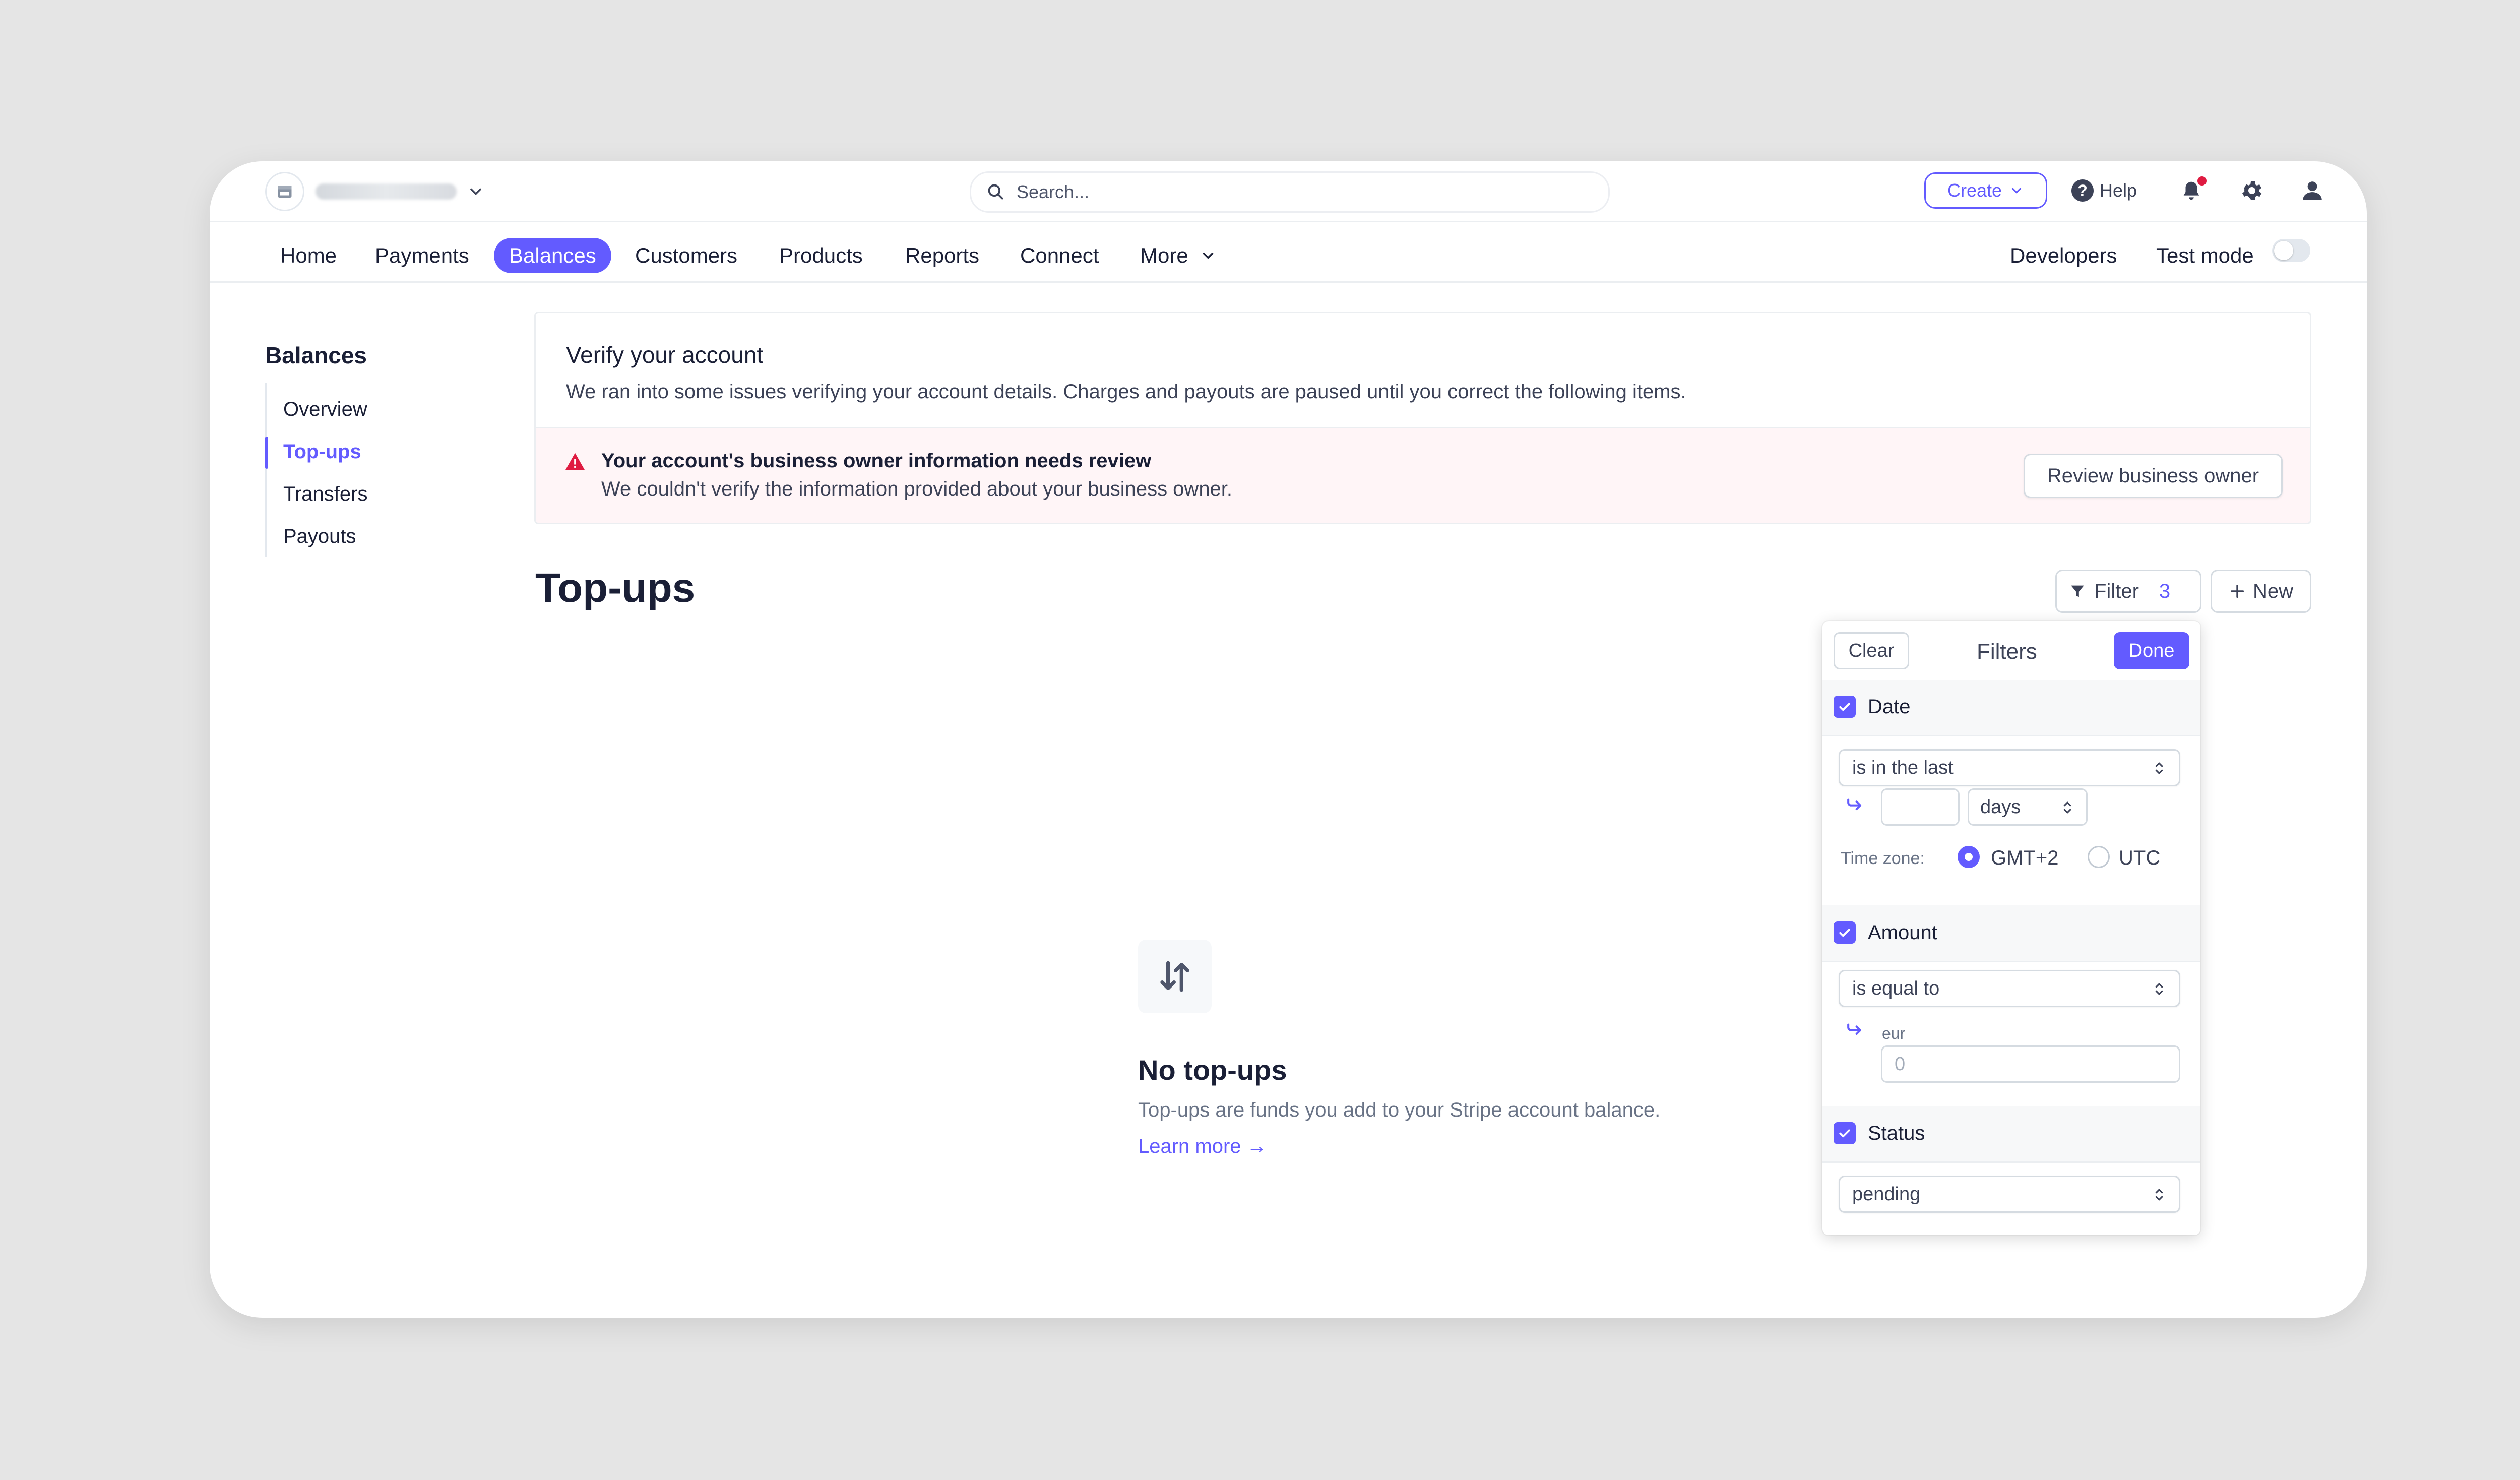  I want to click on account-name-blurred, so click(386, 191).